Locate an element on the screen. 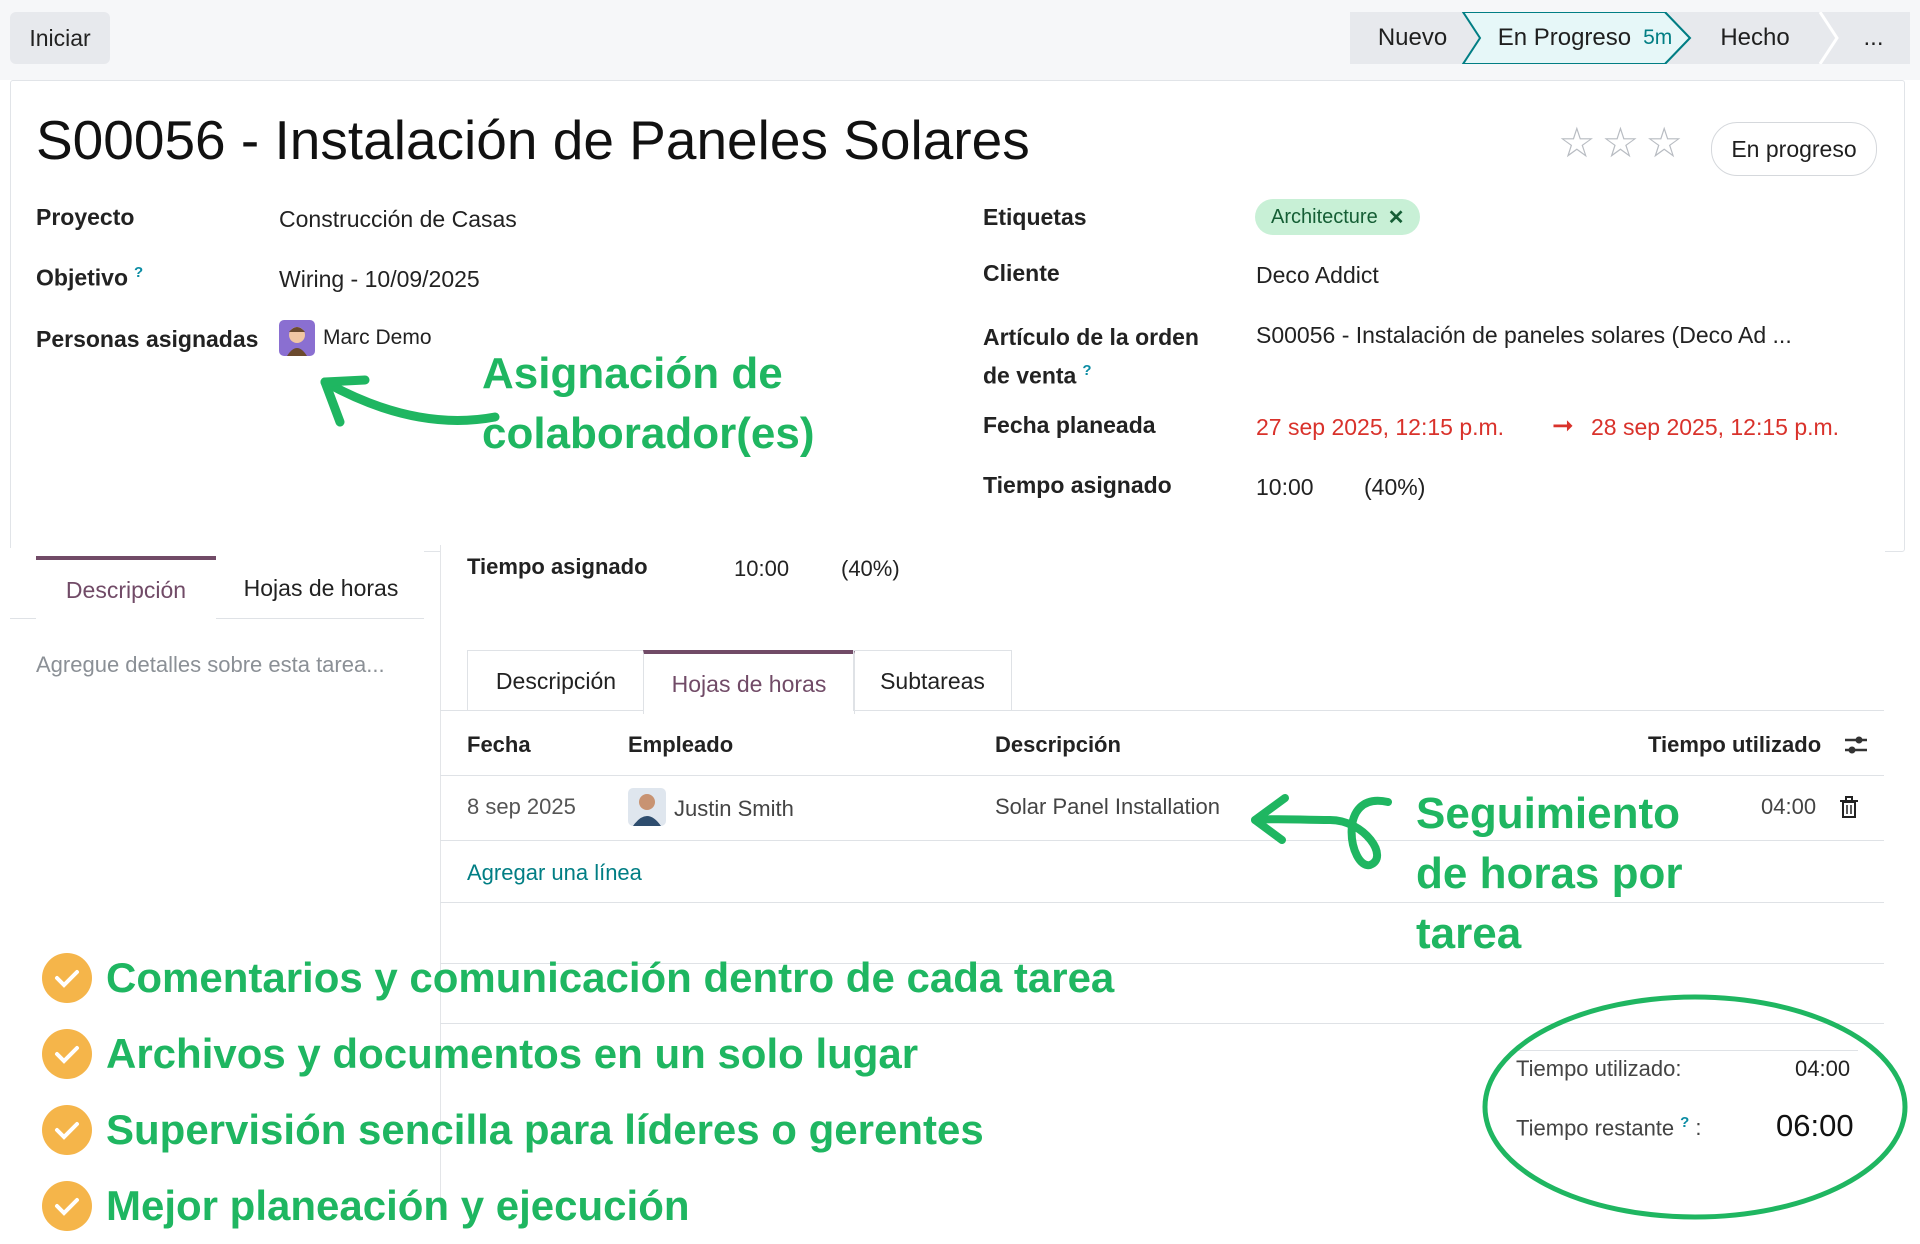 This screenshot has width=1920, height=1244. column-time-spent: Tiempo utilizado is located at coordinates (1734, 745).